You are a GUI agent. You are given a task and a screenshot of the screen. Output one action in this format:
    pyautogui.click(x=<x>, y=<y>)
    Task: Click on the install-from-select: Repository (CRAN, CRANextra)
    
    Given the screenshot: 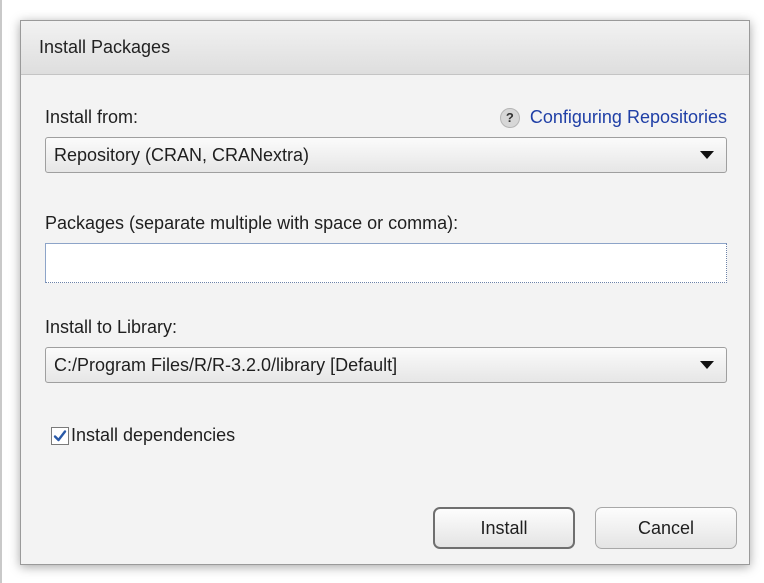 What is the action you would take?
    pyautogui.click(x=386, y=155)
    